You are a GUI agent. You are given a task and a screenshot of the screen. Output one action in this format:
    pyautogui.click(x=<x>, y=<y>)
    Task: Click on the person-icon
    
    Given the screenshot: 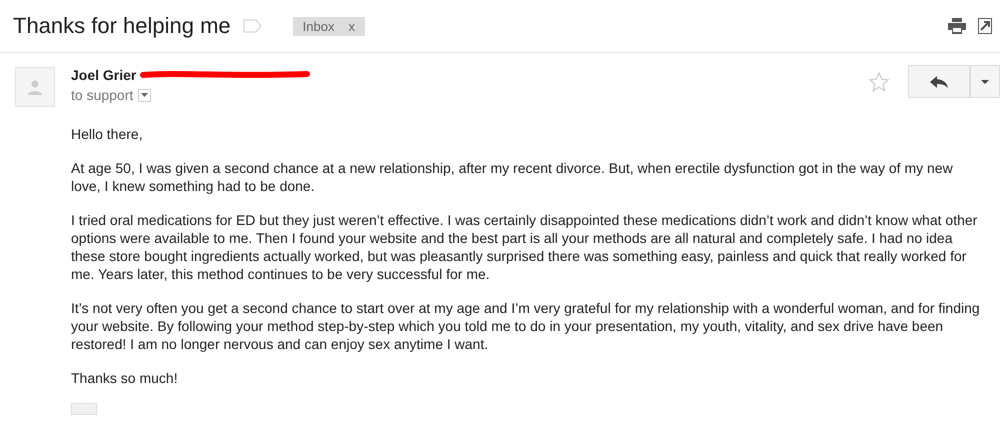 What is the action you would take?
    pyautogui.click(x=35, y=87)
    